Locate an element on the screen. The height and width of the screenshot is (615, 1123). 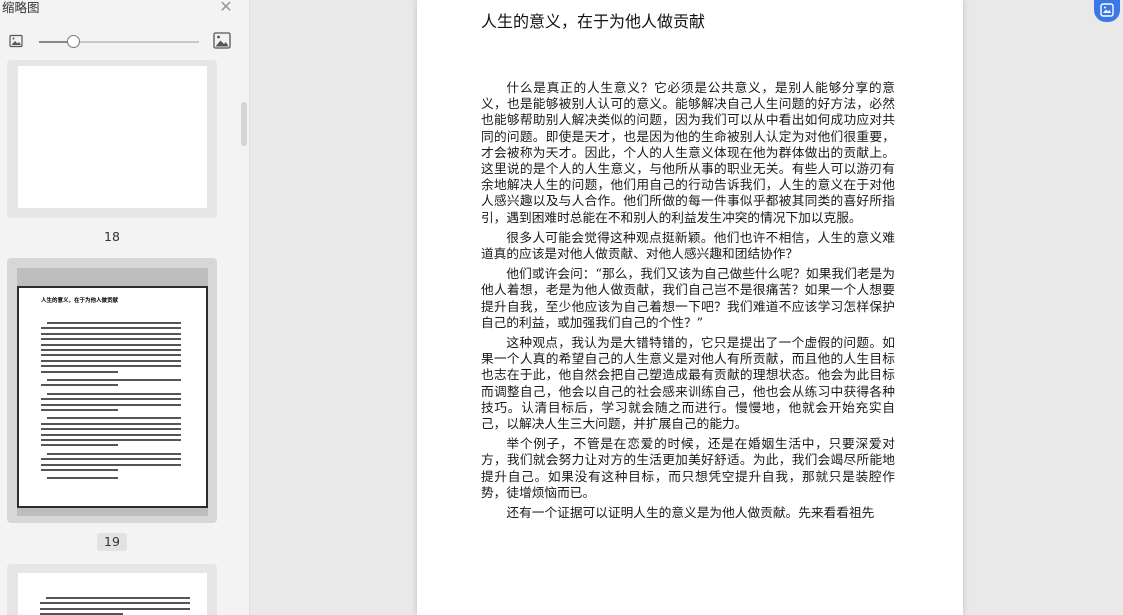
thumbnail-page-number: 19 is located at coordinates (112, 542).